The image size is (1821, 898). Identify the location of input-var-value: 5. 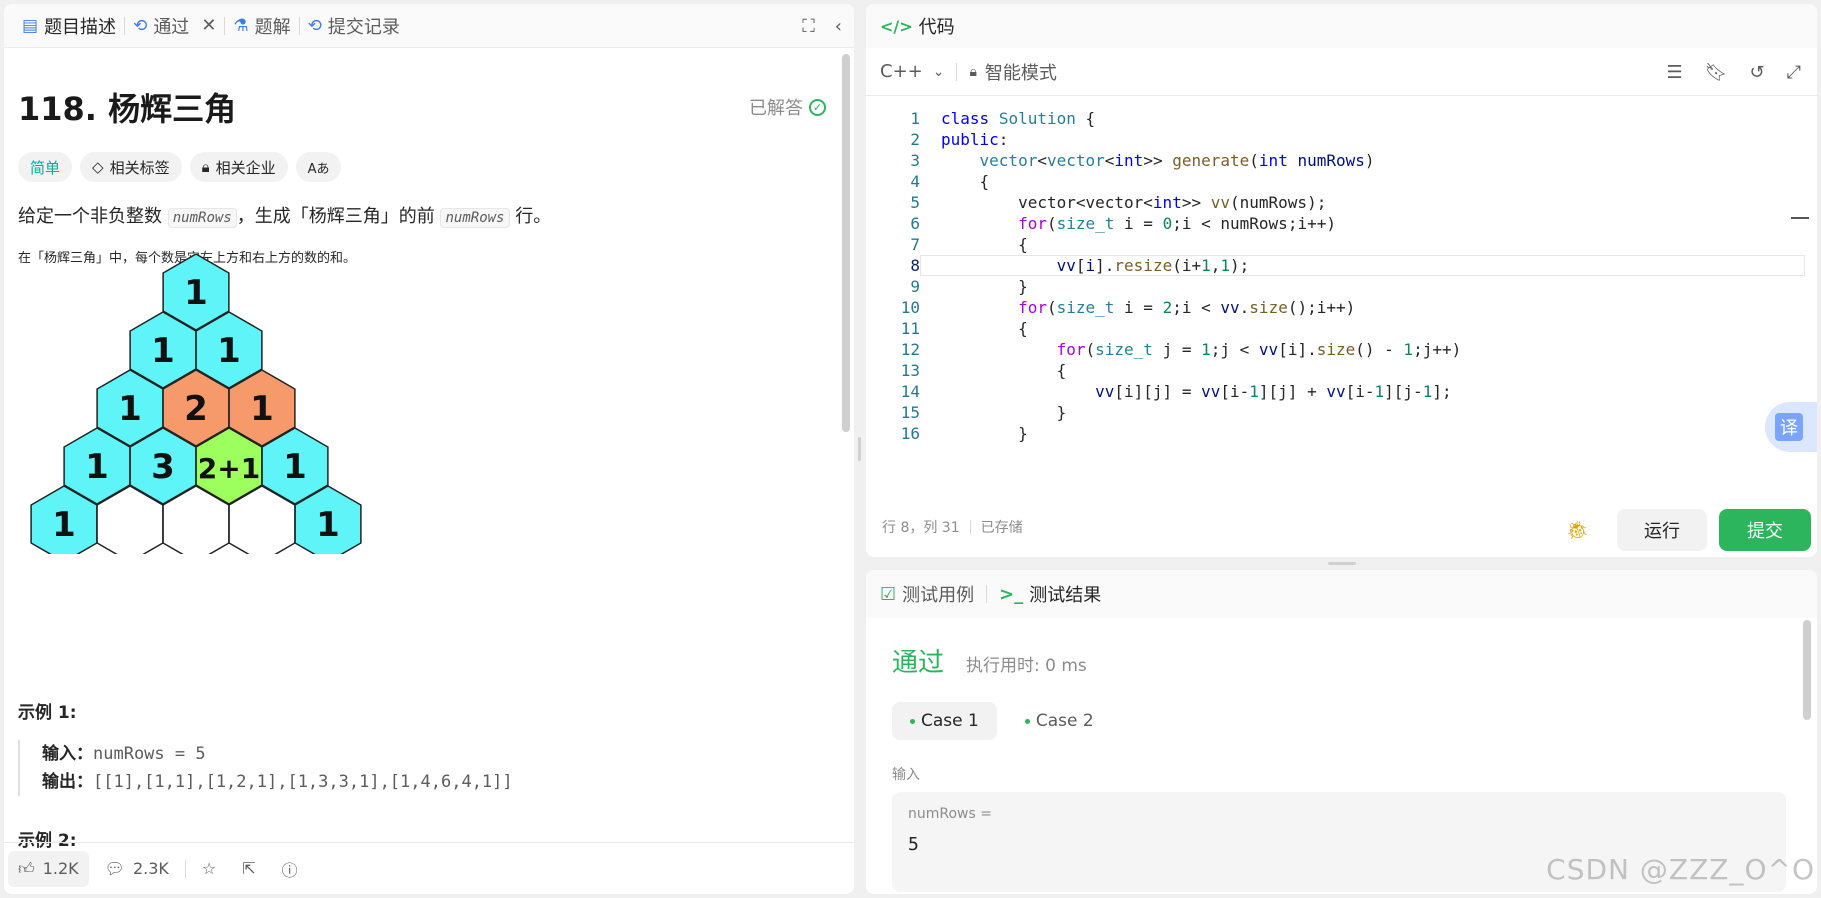
(913, 844).